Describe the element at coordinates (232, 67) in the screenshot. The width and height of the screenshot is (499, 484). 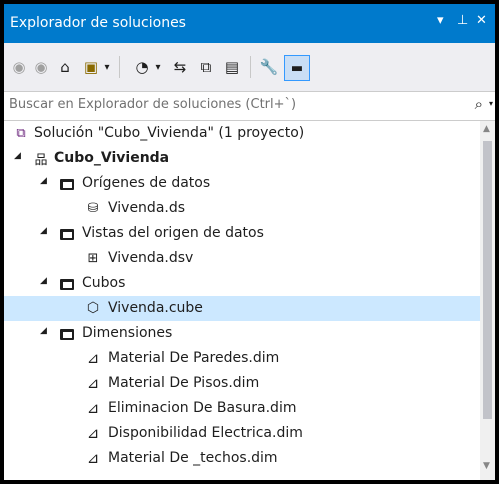
I see `show-all-files-icon: ▤` at that location.